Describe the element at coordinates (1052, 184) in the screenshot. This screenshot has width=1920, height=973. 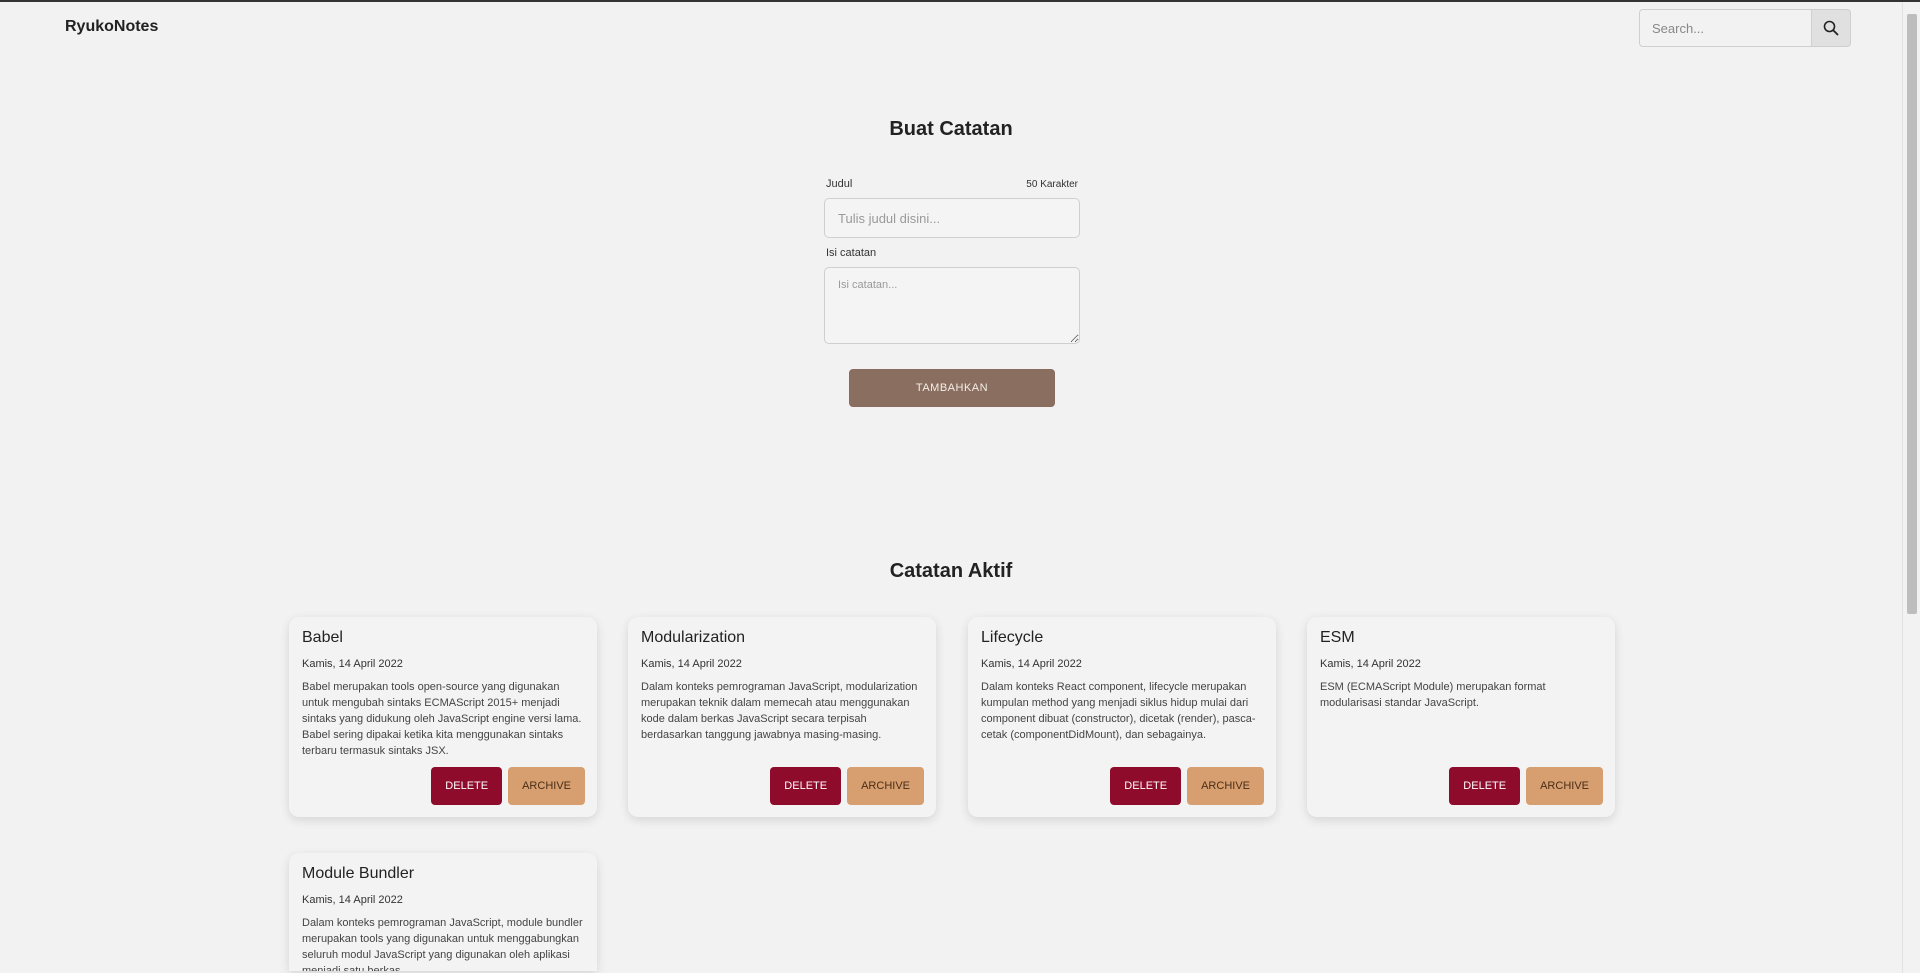
I see `char-counter: 50 Karakter` at that location.